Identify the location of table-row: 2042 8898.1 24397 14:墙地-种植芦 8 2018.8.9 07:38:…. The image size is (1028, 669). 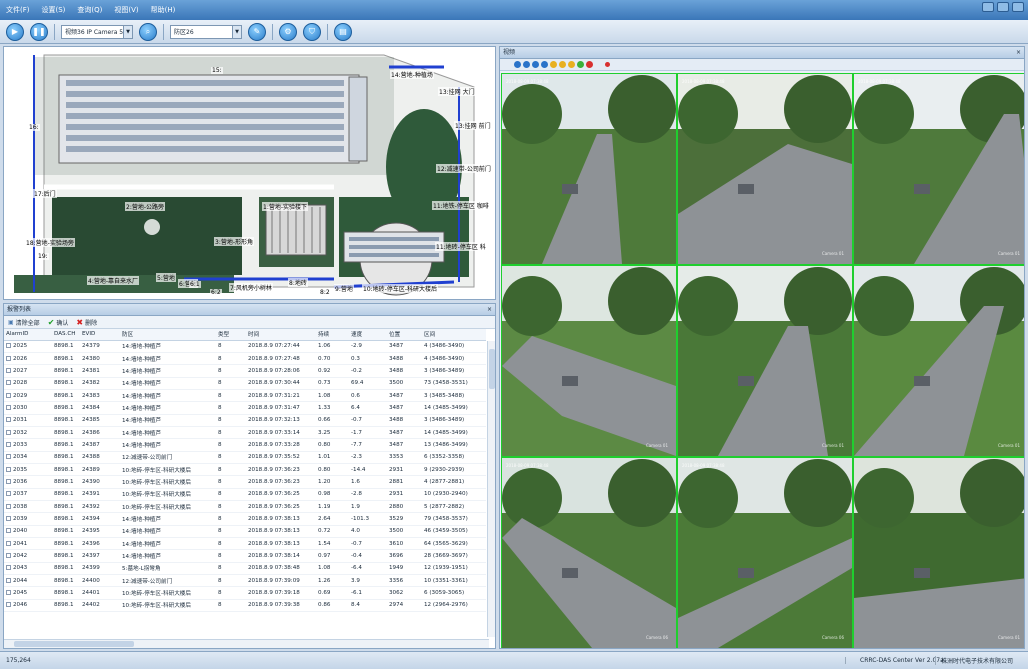
(245, 556).